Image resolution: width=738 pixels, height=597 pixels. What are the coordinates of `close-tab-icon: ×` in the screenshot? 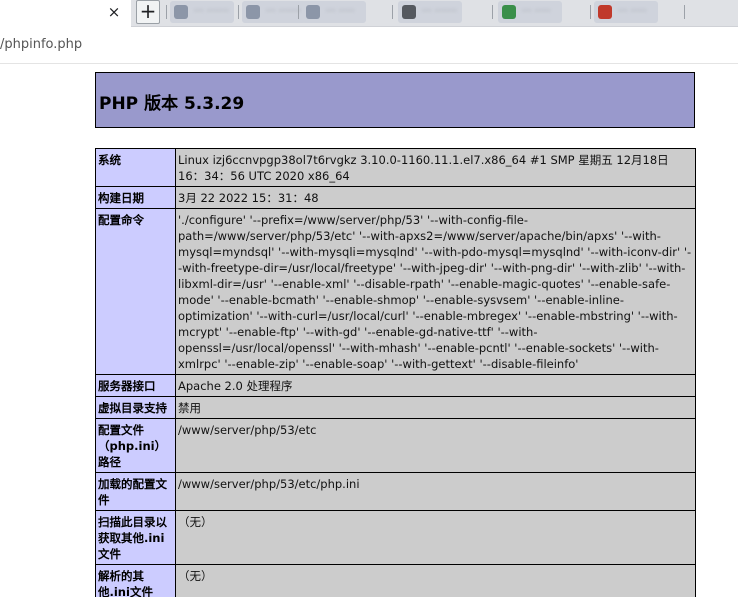 It's located at (114, 12).